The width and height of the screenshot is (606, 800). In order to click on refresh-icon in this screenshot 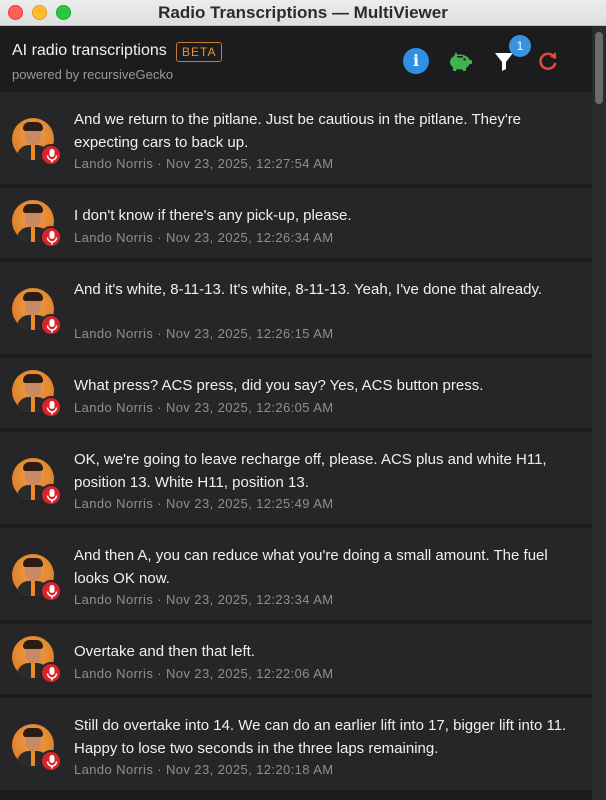, I will do `click(548, 61)`.